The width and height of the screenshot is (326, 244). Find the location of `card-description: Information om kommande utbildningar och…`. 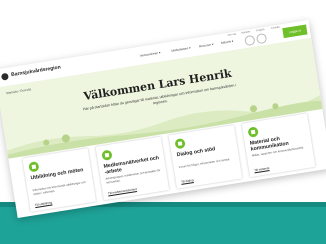

card-description: Information om kommande utbildningar och… is located at coordinates (59, 187).